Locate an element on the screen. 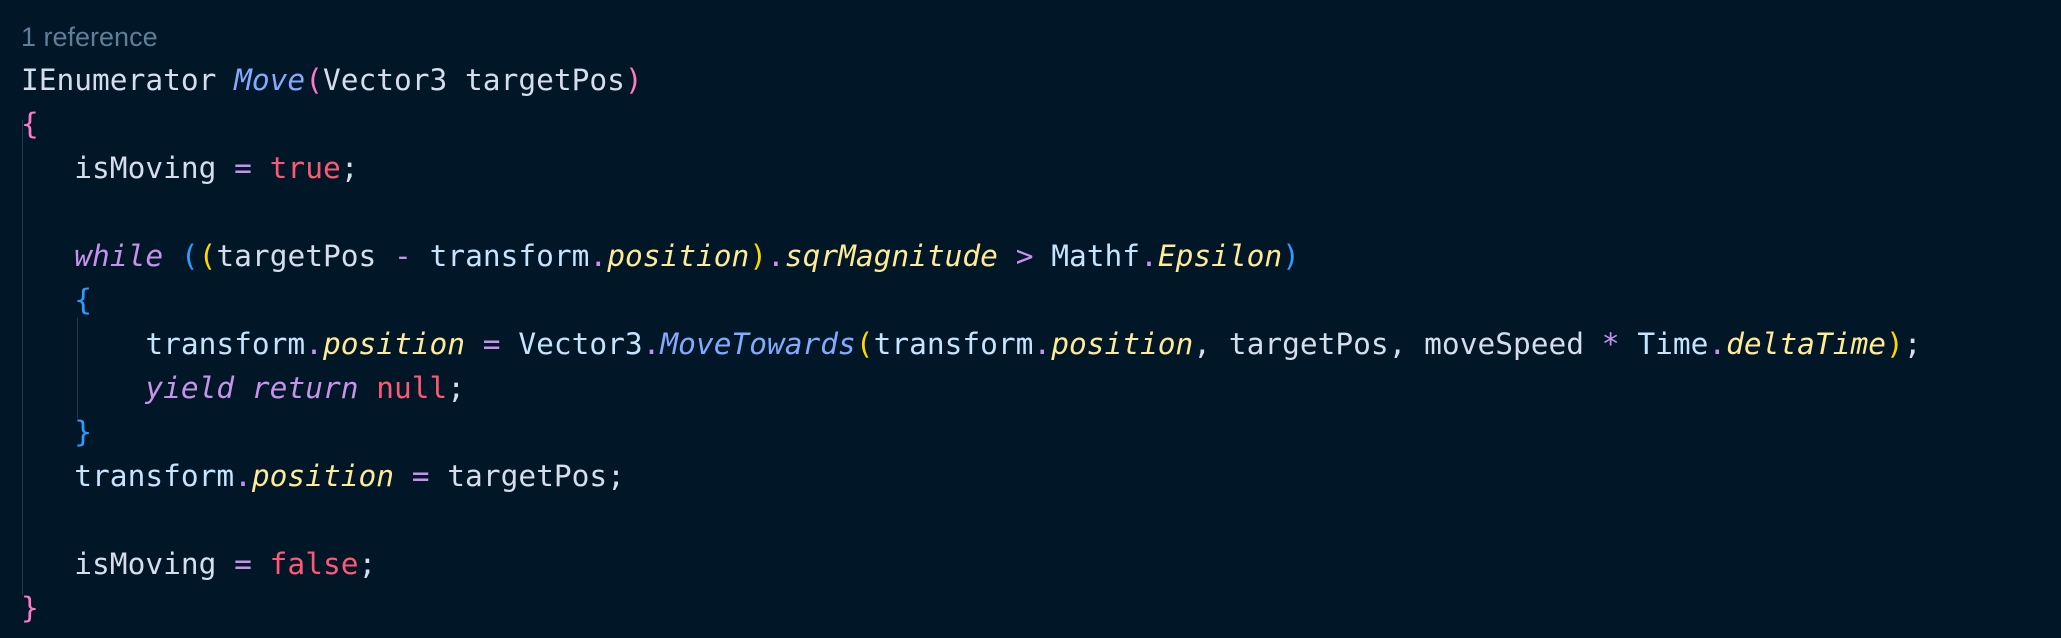 The width and height of the screenshot is (2061, 638). code-token: sqrMagnitude is located at coordinates (891, 256).